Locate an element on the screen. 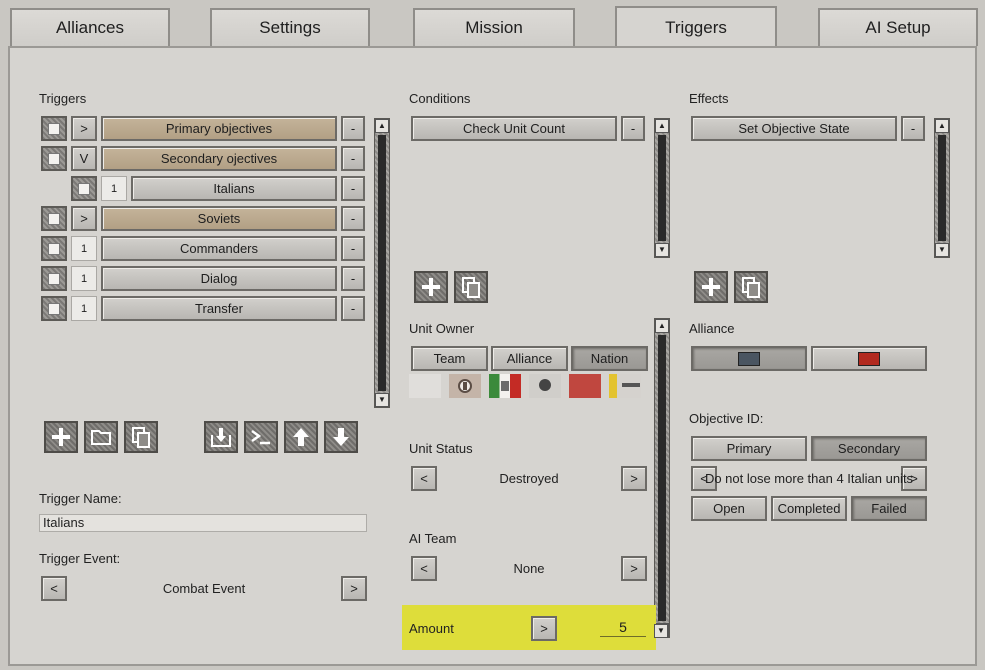 This screenshot has height=670, width=985. folder-icon is located at coordinates (101, 437).